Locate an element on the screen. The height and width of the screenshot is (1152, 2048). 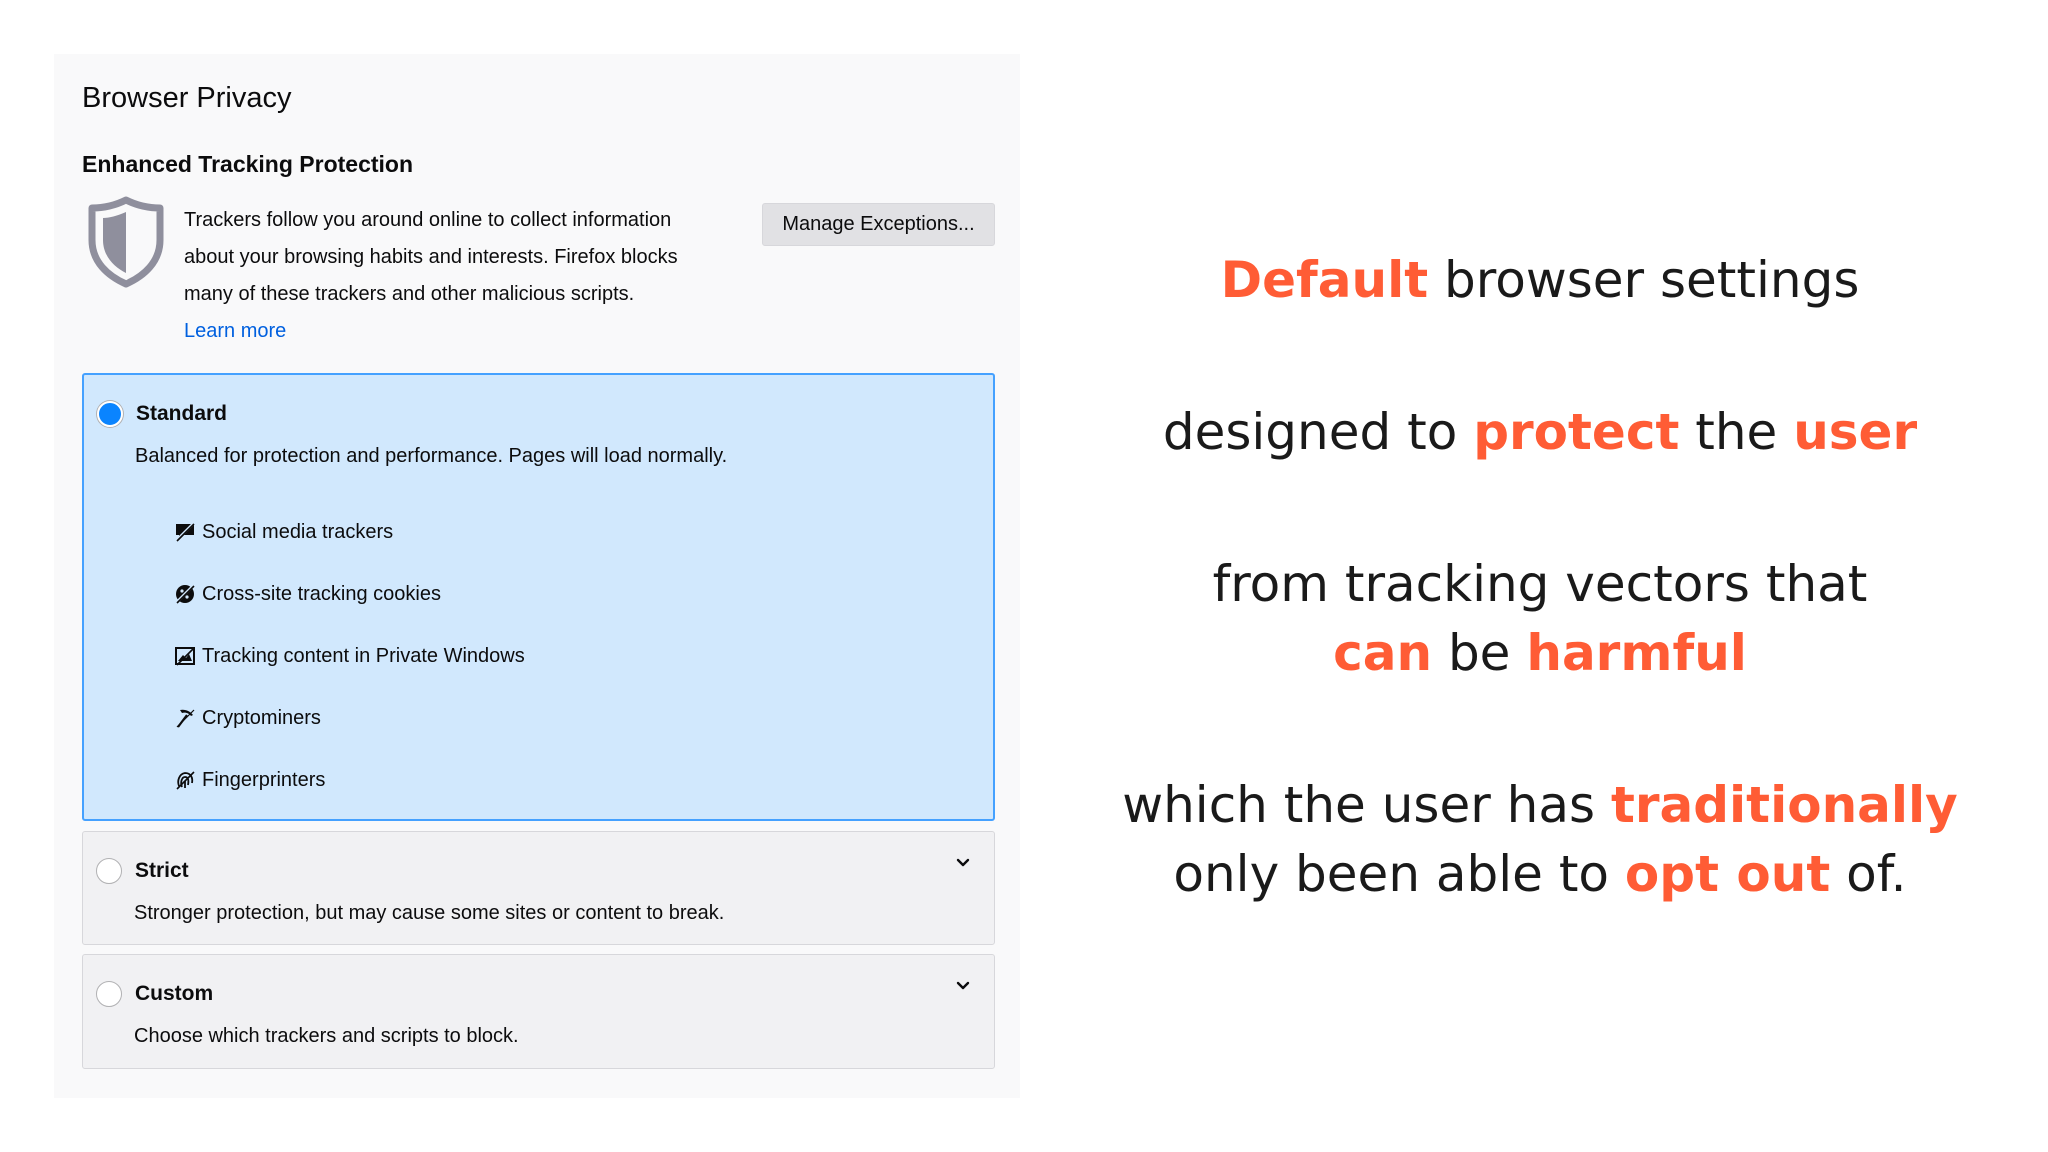
etp-heading: Enhanced Tracking Protection is located at coordinates (248, 164).